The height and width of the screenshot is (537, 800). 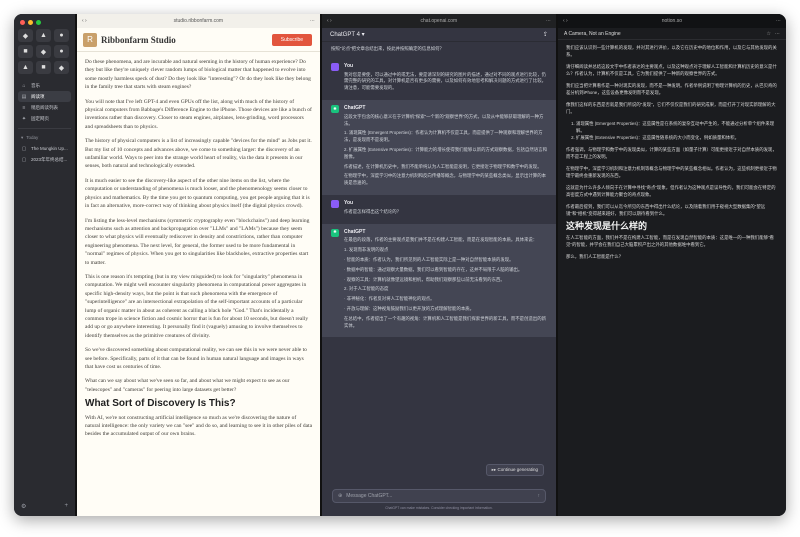 I want to click on add-icon: +, so click(x=66, y=506).